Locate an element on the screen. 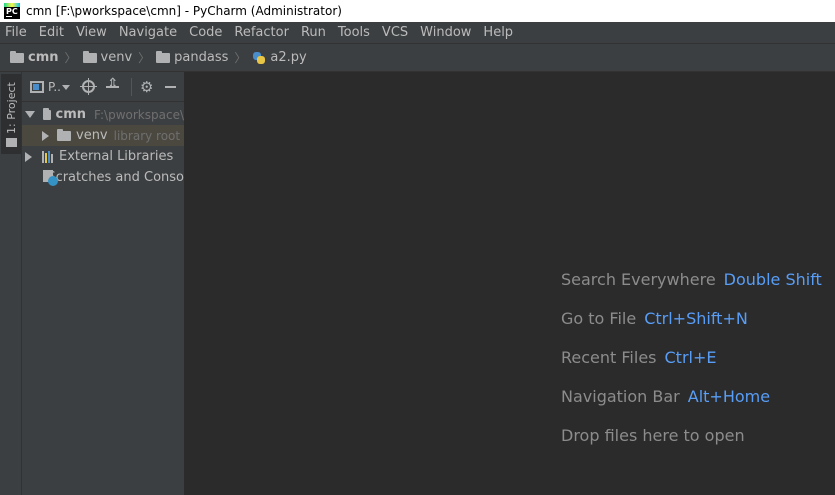 The image size is (835, 495). menu-edit: Edit is located at coordinates (51, 32).